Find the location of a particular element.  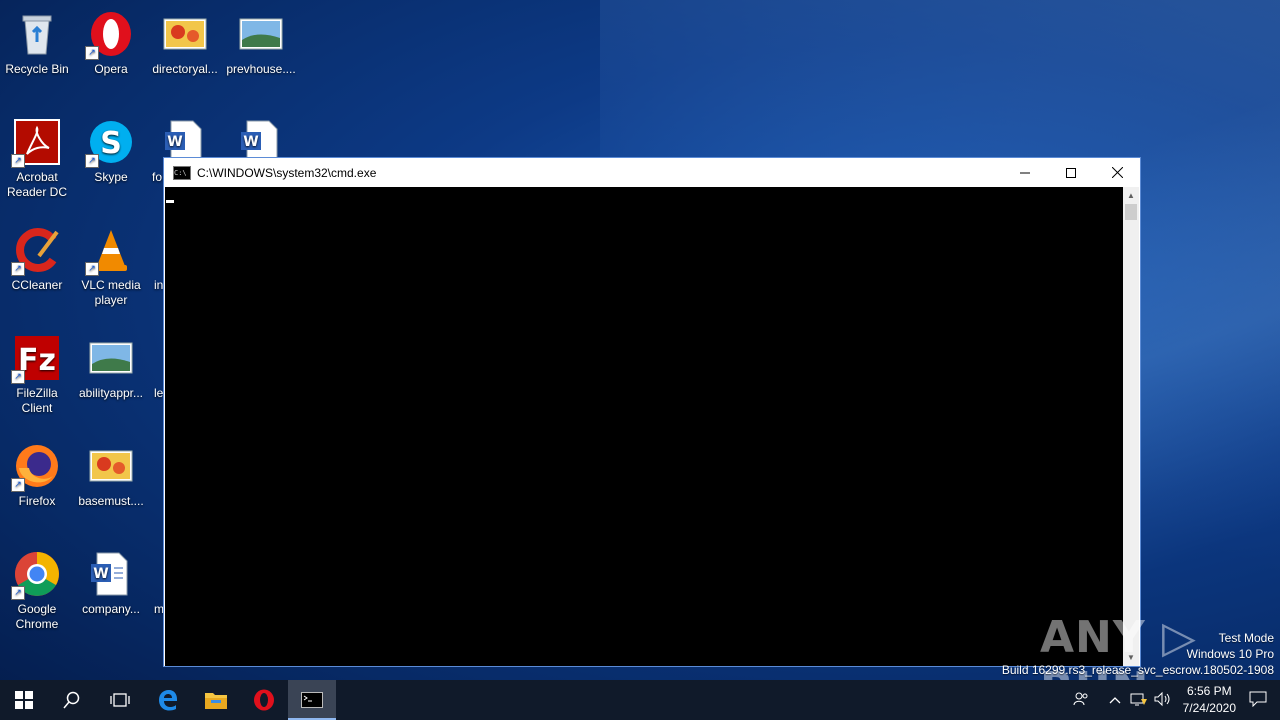

desktop-icon-chrome: ↗ Google Chrome is located at coordinates (37, 588).